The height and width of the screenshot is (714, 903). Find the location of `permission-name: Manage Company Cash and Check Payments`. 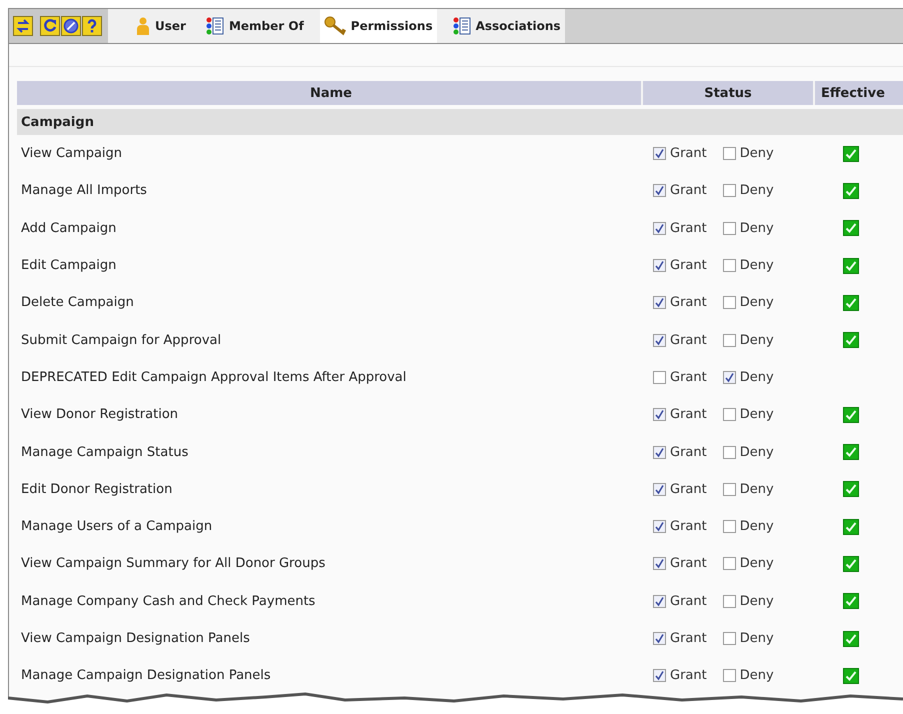

permission-name: Manage Company Cash and Check Payments is located at coordinates (168, 601).